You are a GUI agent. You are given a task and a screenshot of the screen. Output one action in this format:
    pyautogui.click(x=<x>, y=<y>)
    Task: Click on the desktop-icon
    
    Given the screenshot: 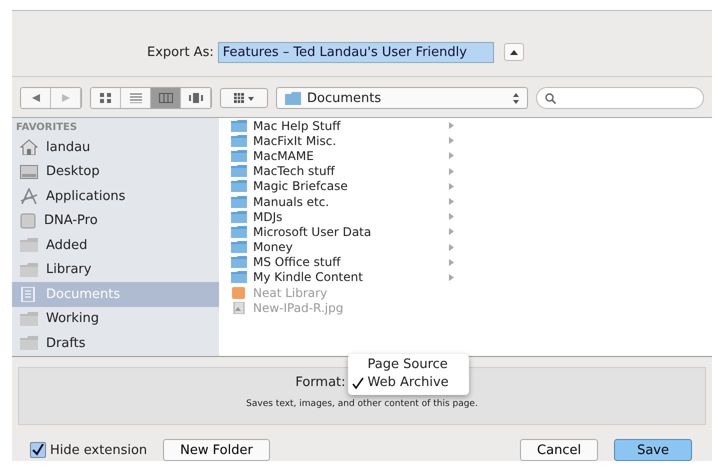 What is the action you would take?
    pyautogui.click(x=29, y=171)
    